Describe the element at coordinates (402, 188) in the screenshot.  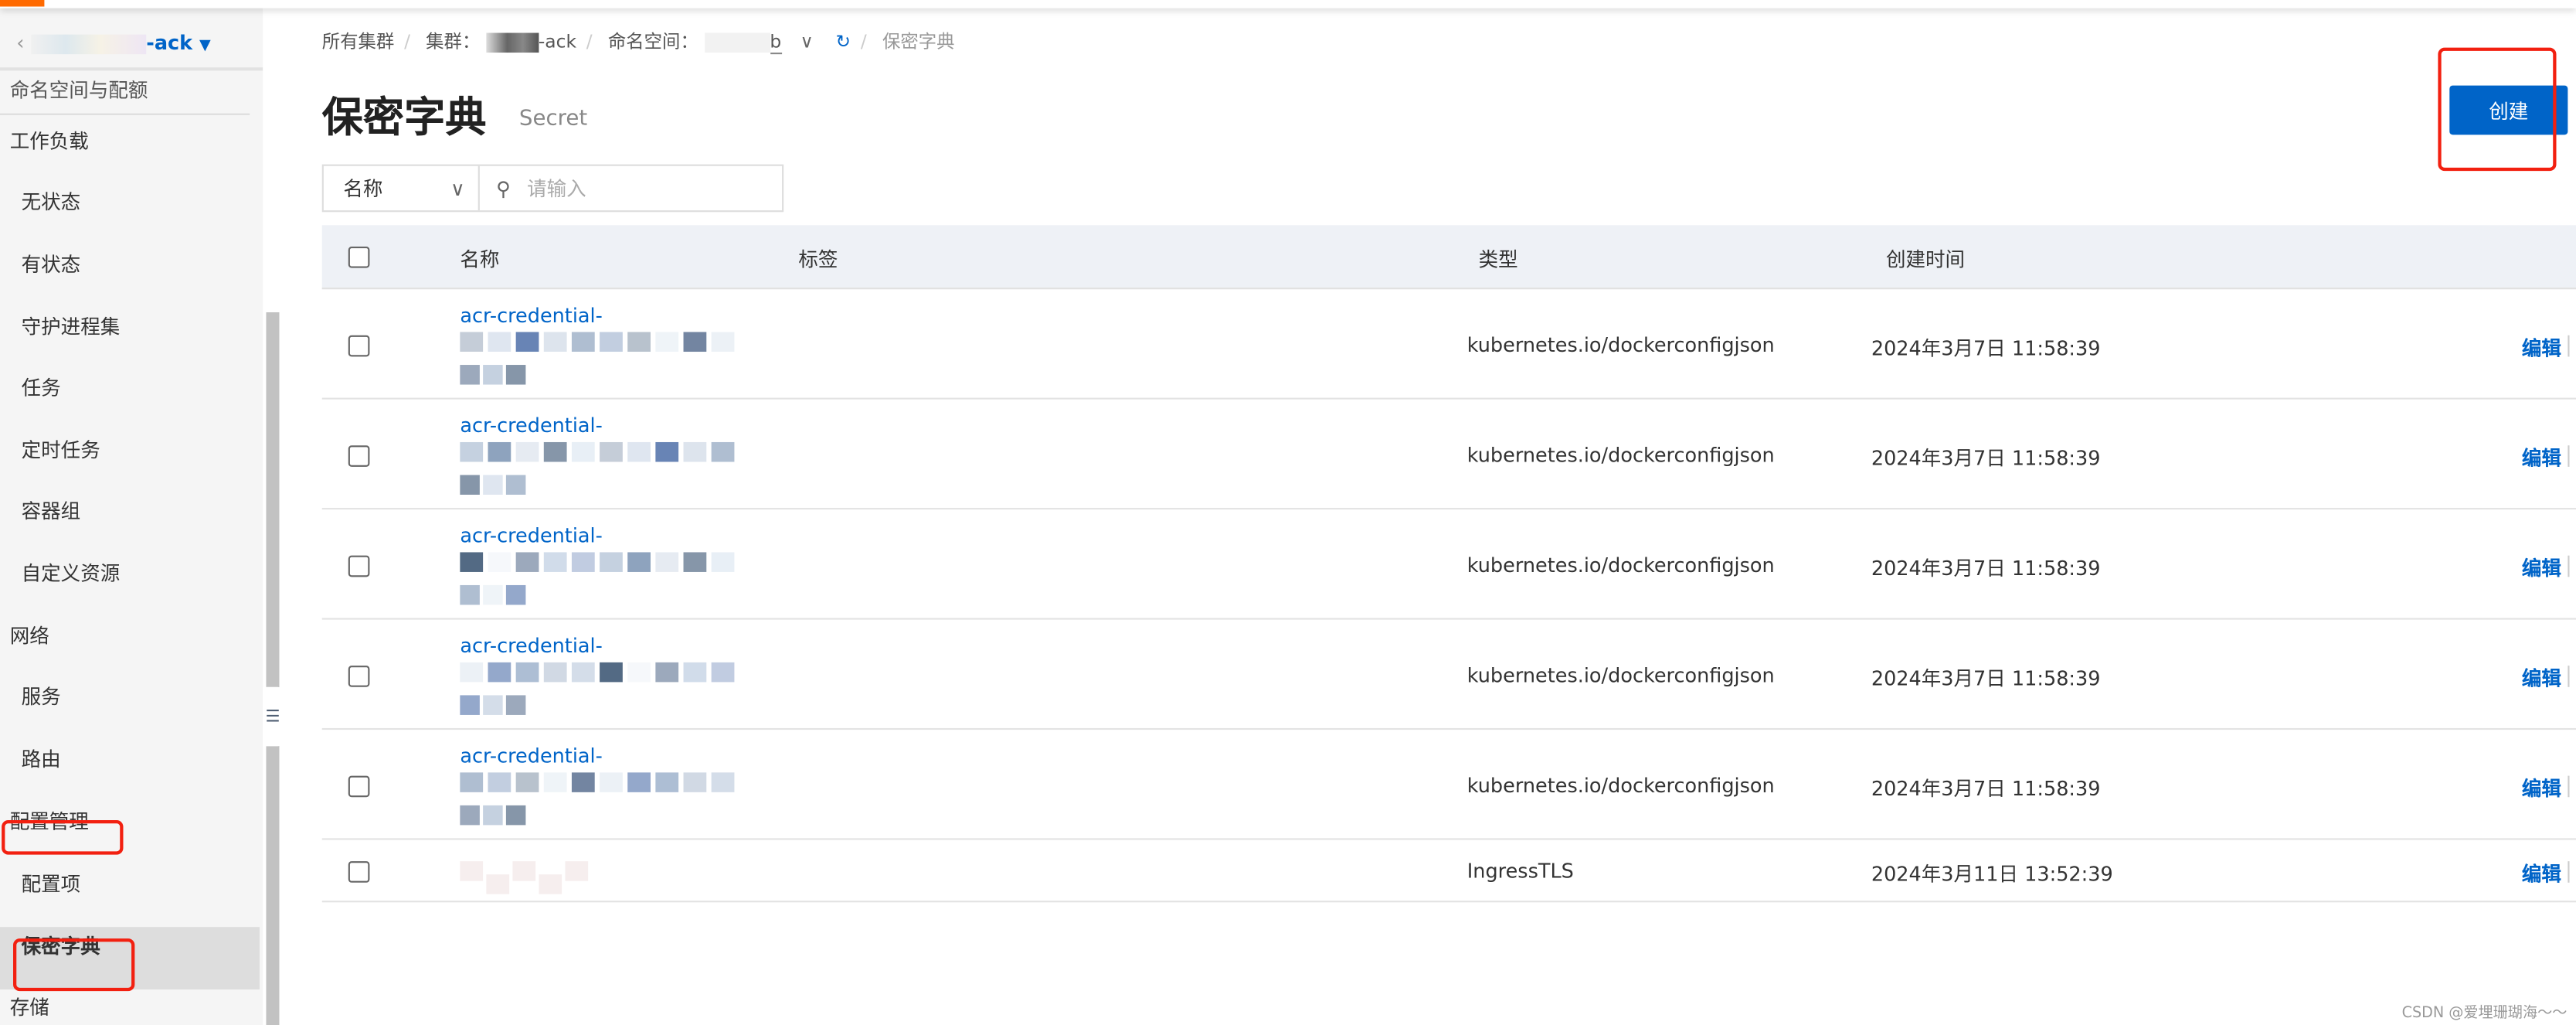
I see `filter-field-select: 名称 ∨` at that location.